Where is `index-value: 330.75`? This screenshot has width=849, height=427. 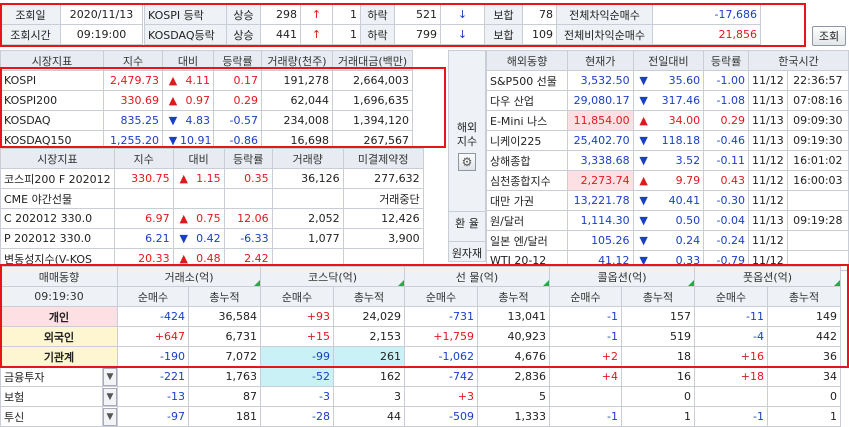 index-value: 330.75 is located at coordinates (143, 178).